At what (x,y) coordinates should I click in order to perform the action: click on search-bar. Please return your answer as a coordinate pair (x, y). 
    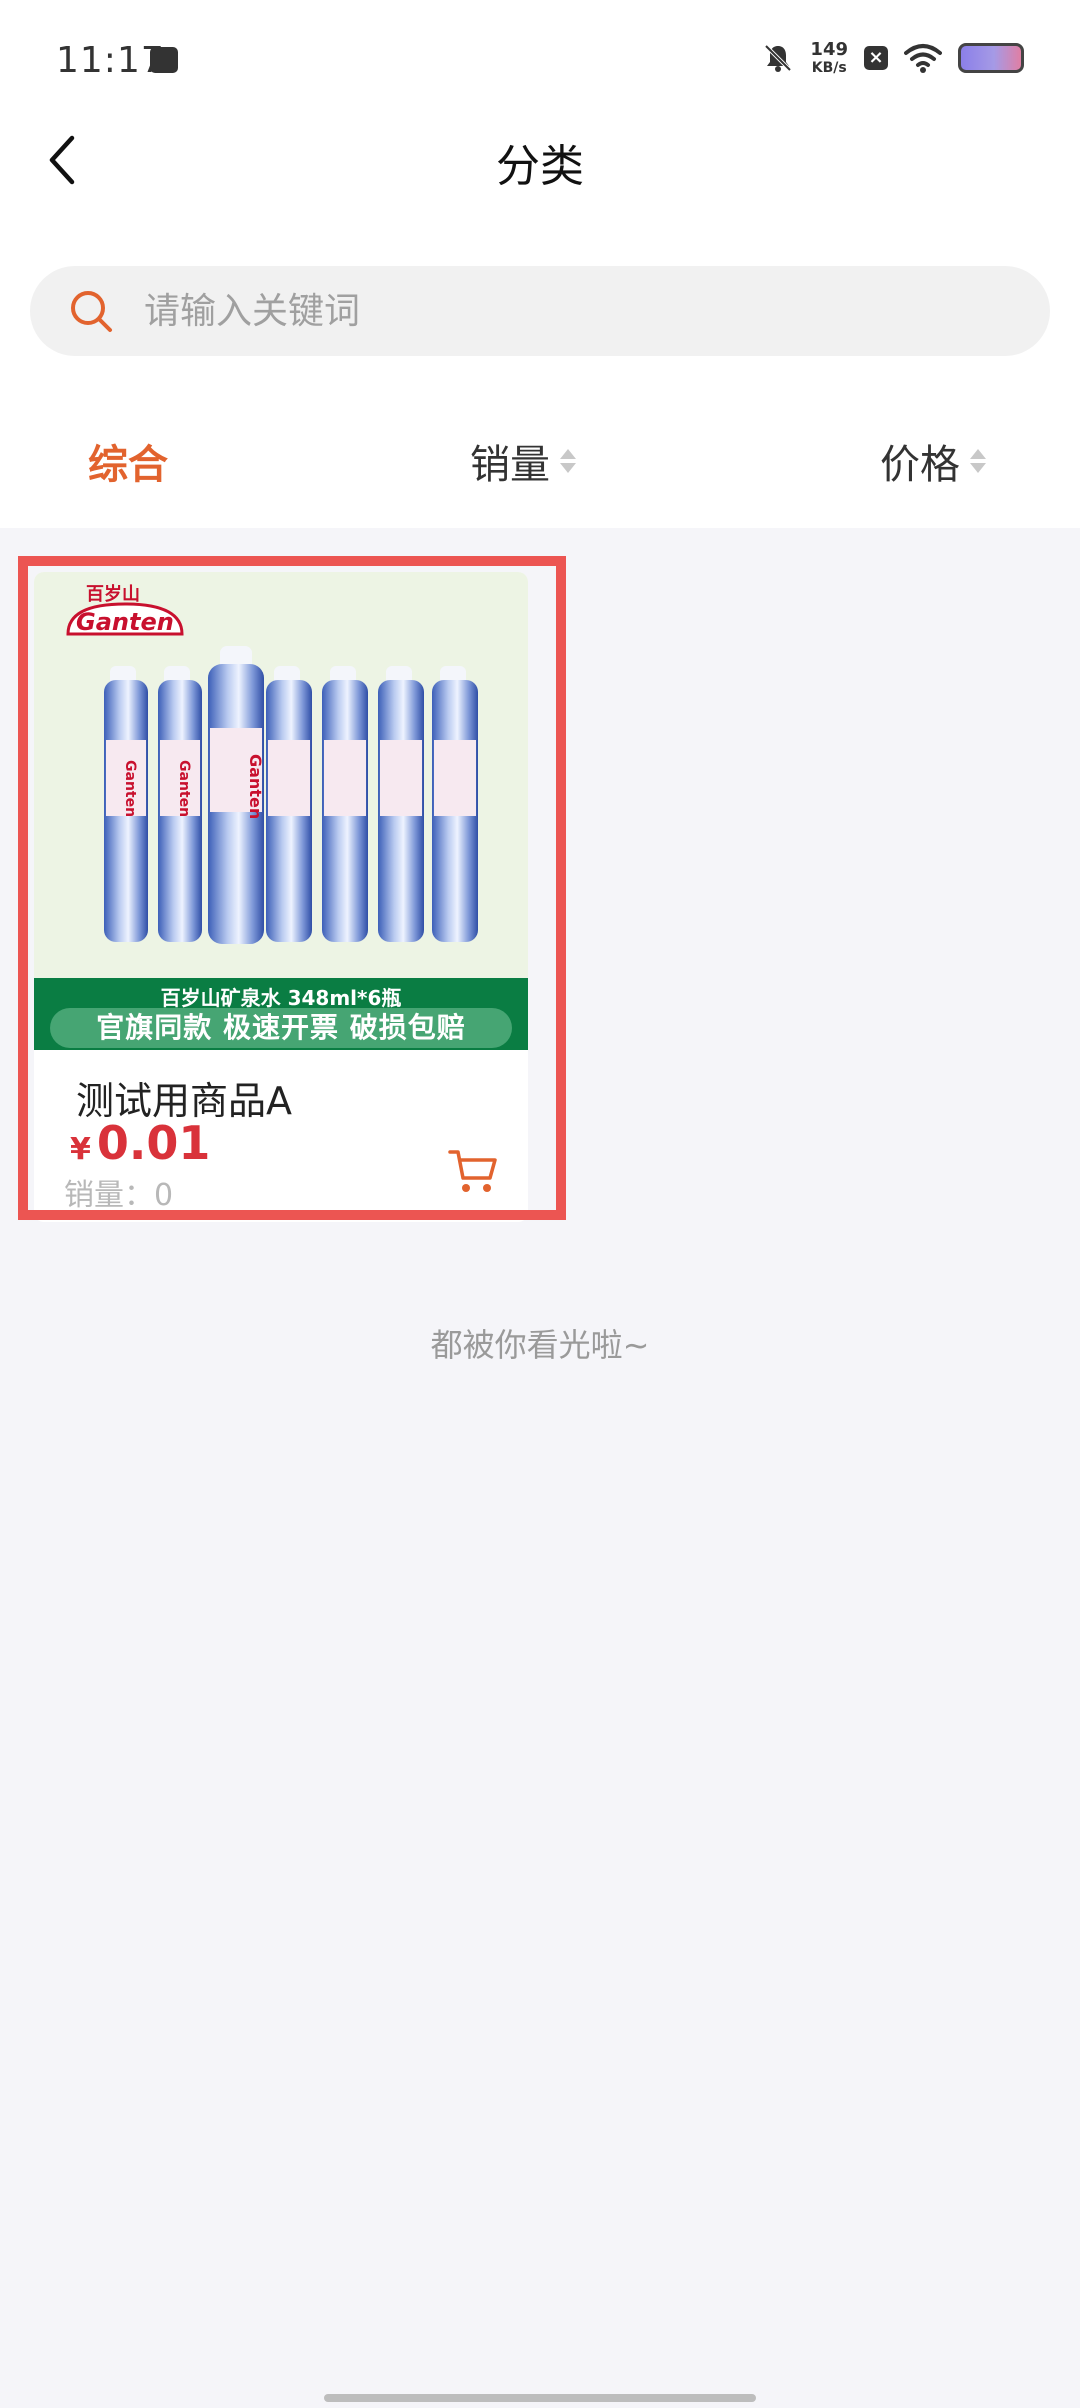
    Looking at the image, I should click on (540, 311).